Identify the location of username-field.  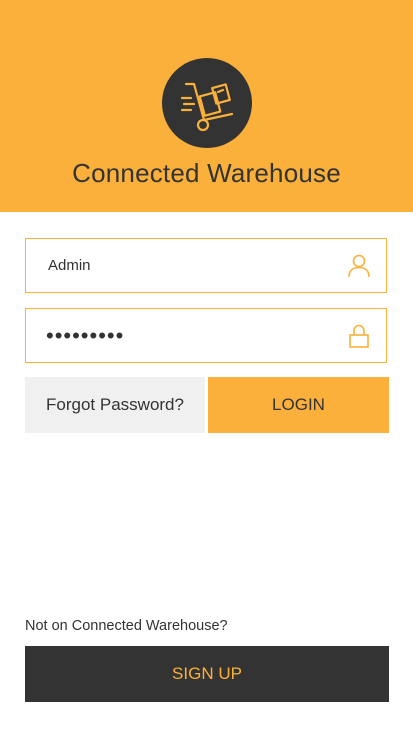
(206, 265).